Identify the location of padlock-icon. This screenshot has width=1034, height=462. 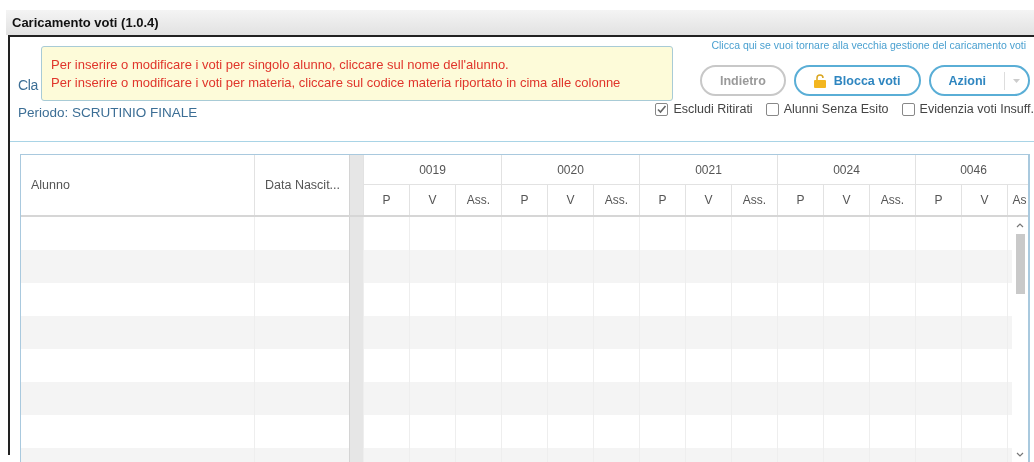
(819, 80).